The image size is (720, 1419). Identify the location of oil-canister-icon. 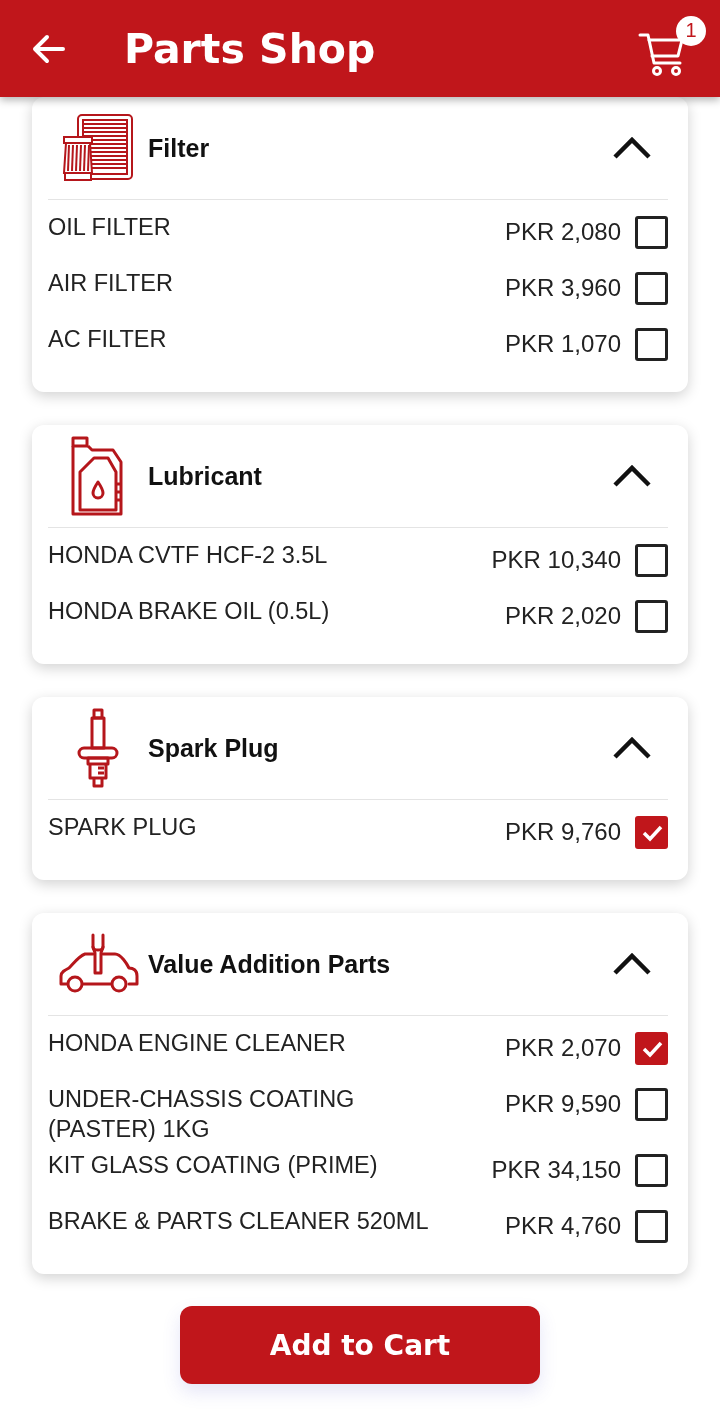
(98, 476).